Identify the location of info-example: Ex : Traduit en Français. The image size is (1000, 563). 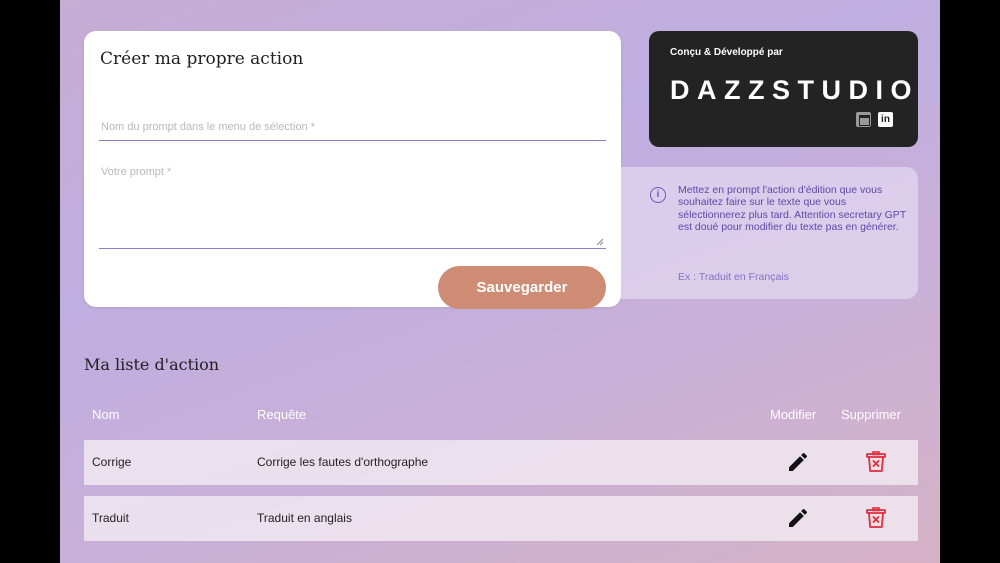
(733, 277).